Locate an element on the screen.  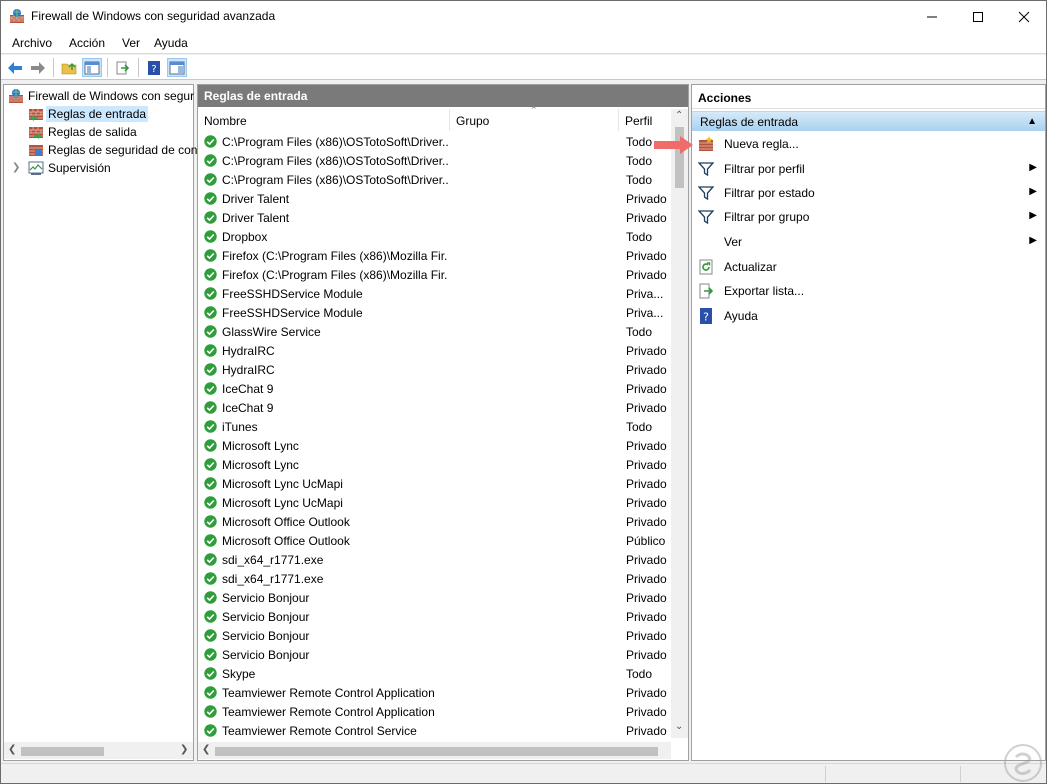
menu-accion: Acción is located at coordinates (87, 43).